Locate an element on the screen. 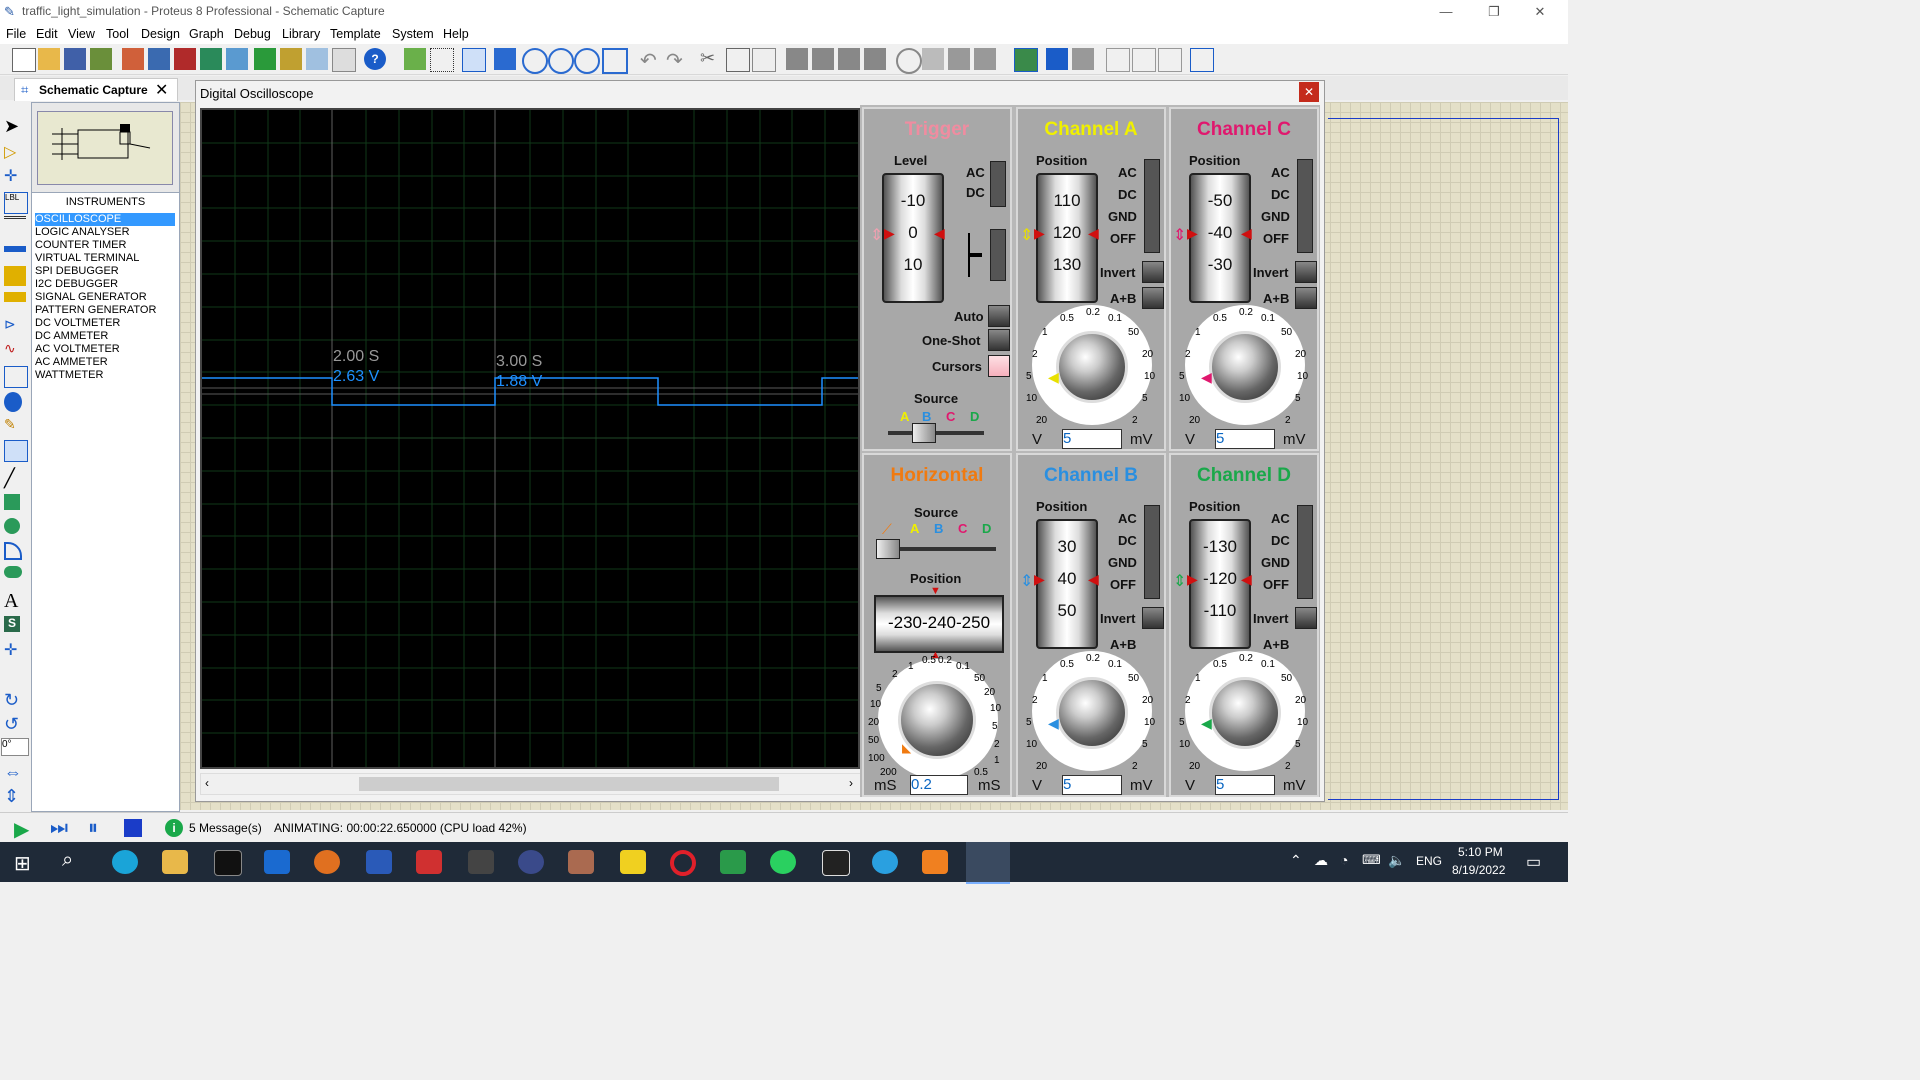 The height and width of the screenshot is (1080, 1920). file-explorer-icon is located at coordinates (175, 862).